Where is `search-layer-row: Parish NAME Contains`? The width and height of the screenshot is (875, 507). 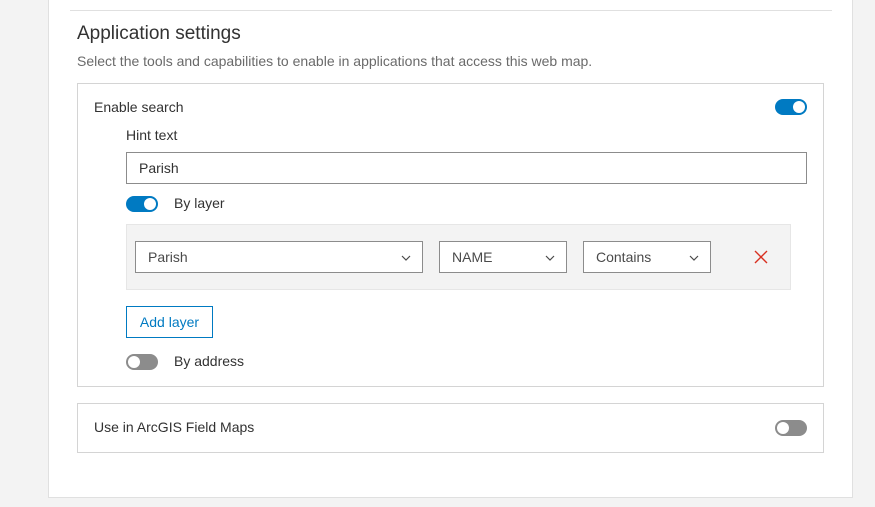
search-layer-row: Parish NAME Contains is located at coordinates (458, 257).